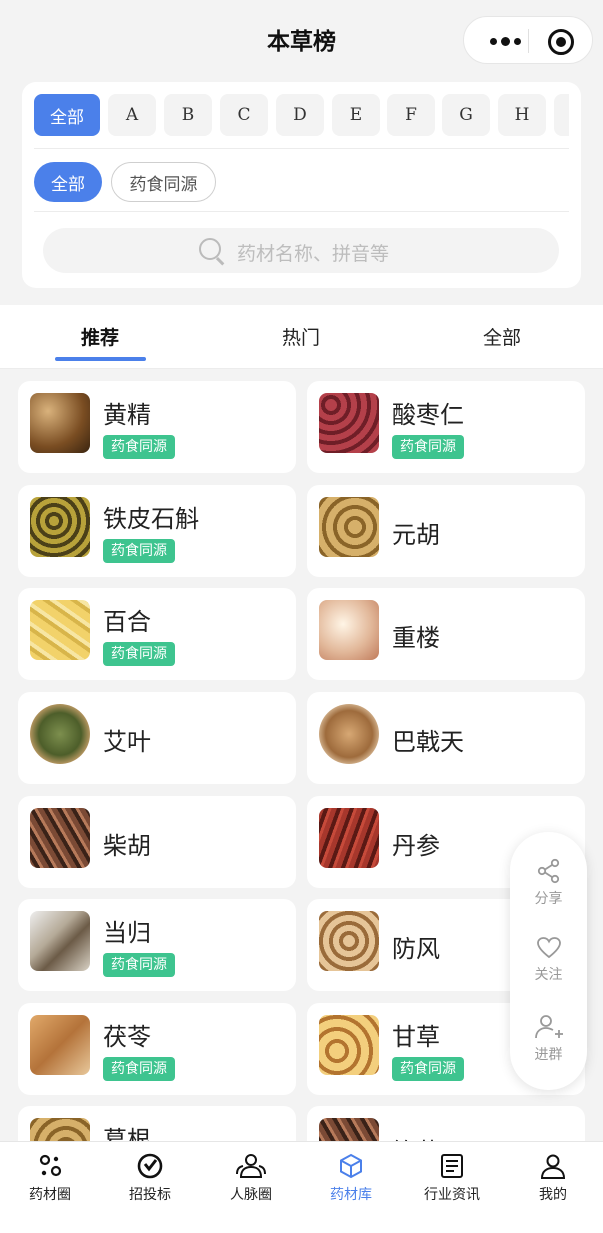 This screenshot has width=603, height=1233. Describe the element at coordinates (548, 1055) in the screenshot. I see `join-group-label: 进群` at that location.